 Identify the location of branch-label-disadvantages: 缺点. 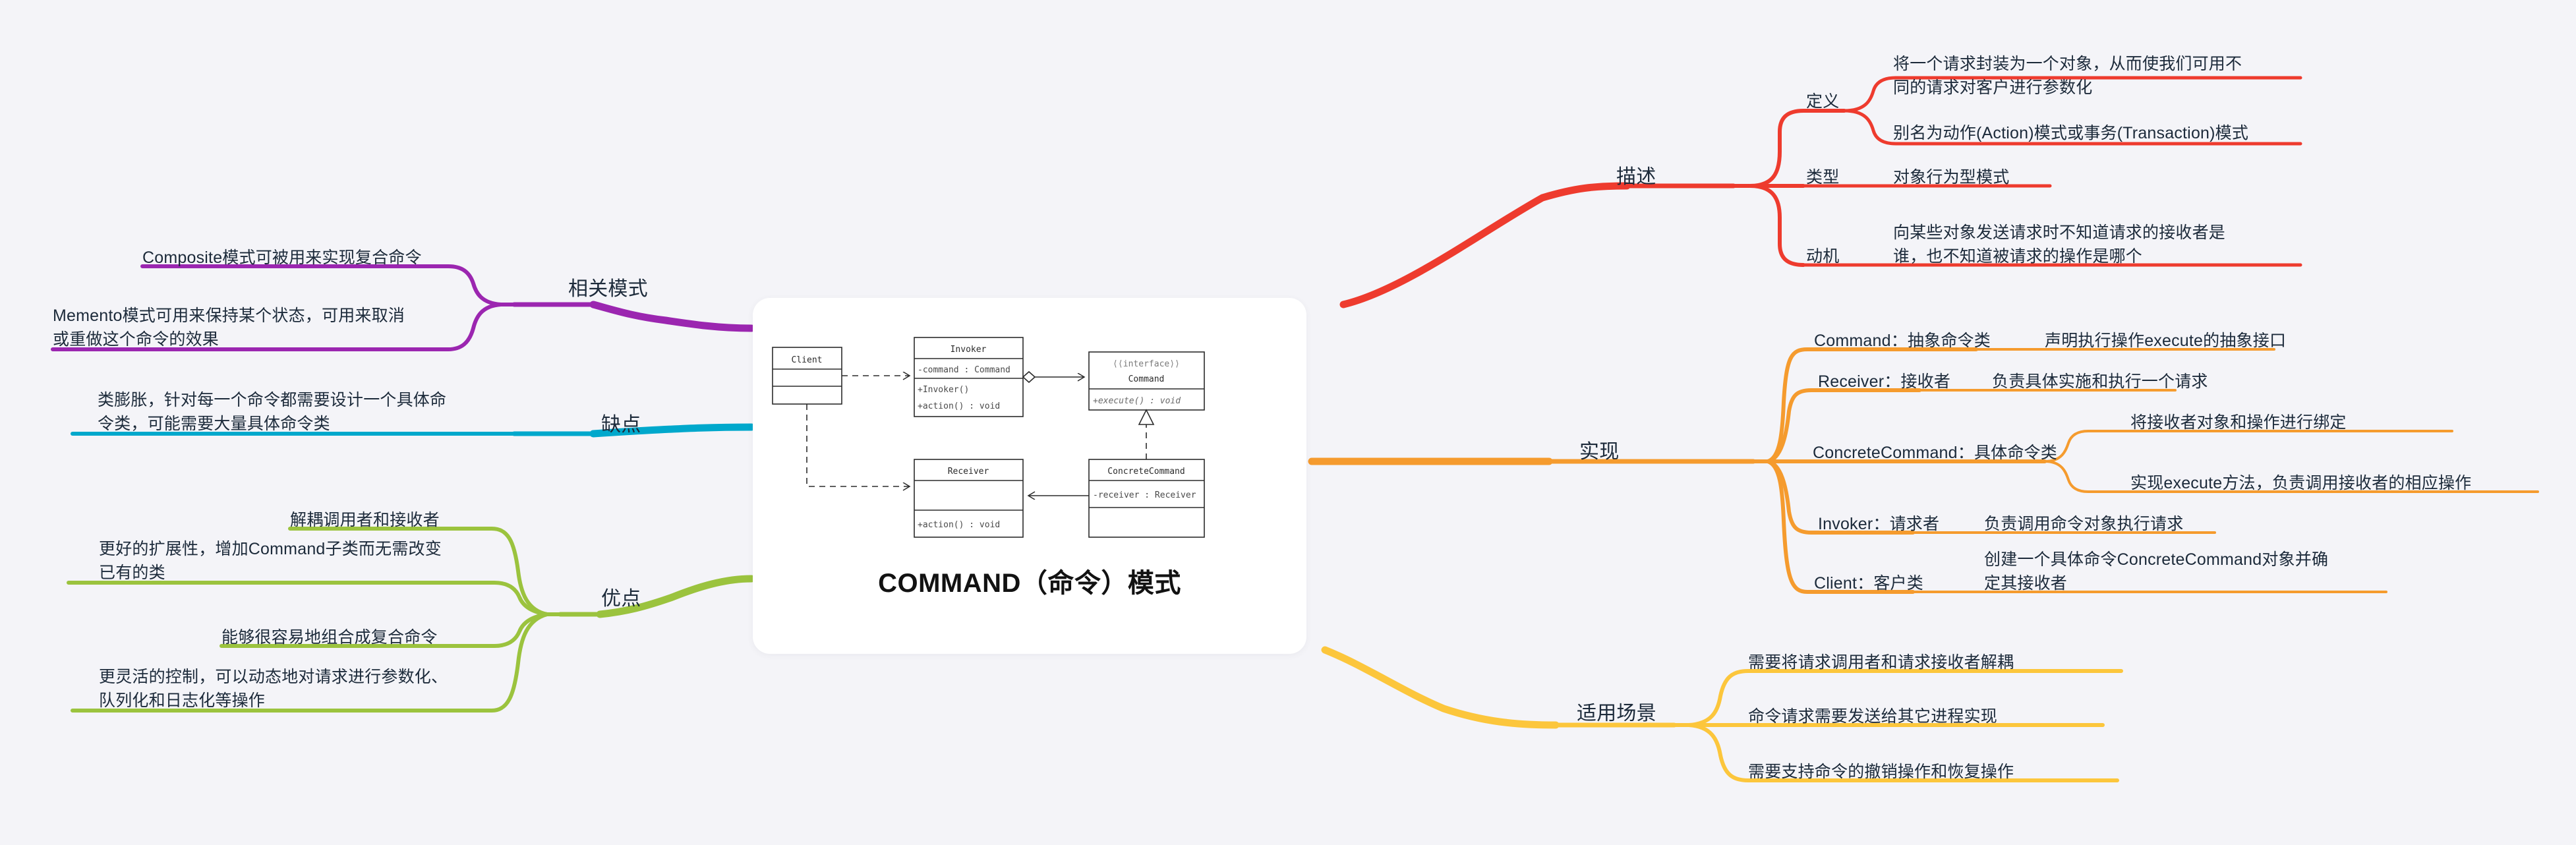
(621, 426).